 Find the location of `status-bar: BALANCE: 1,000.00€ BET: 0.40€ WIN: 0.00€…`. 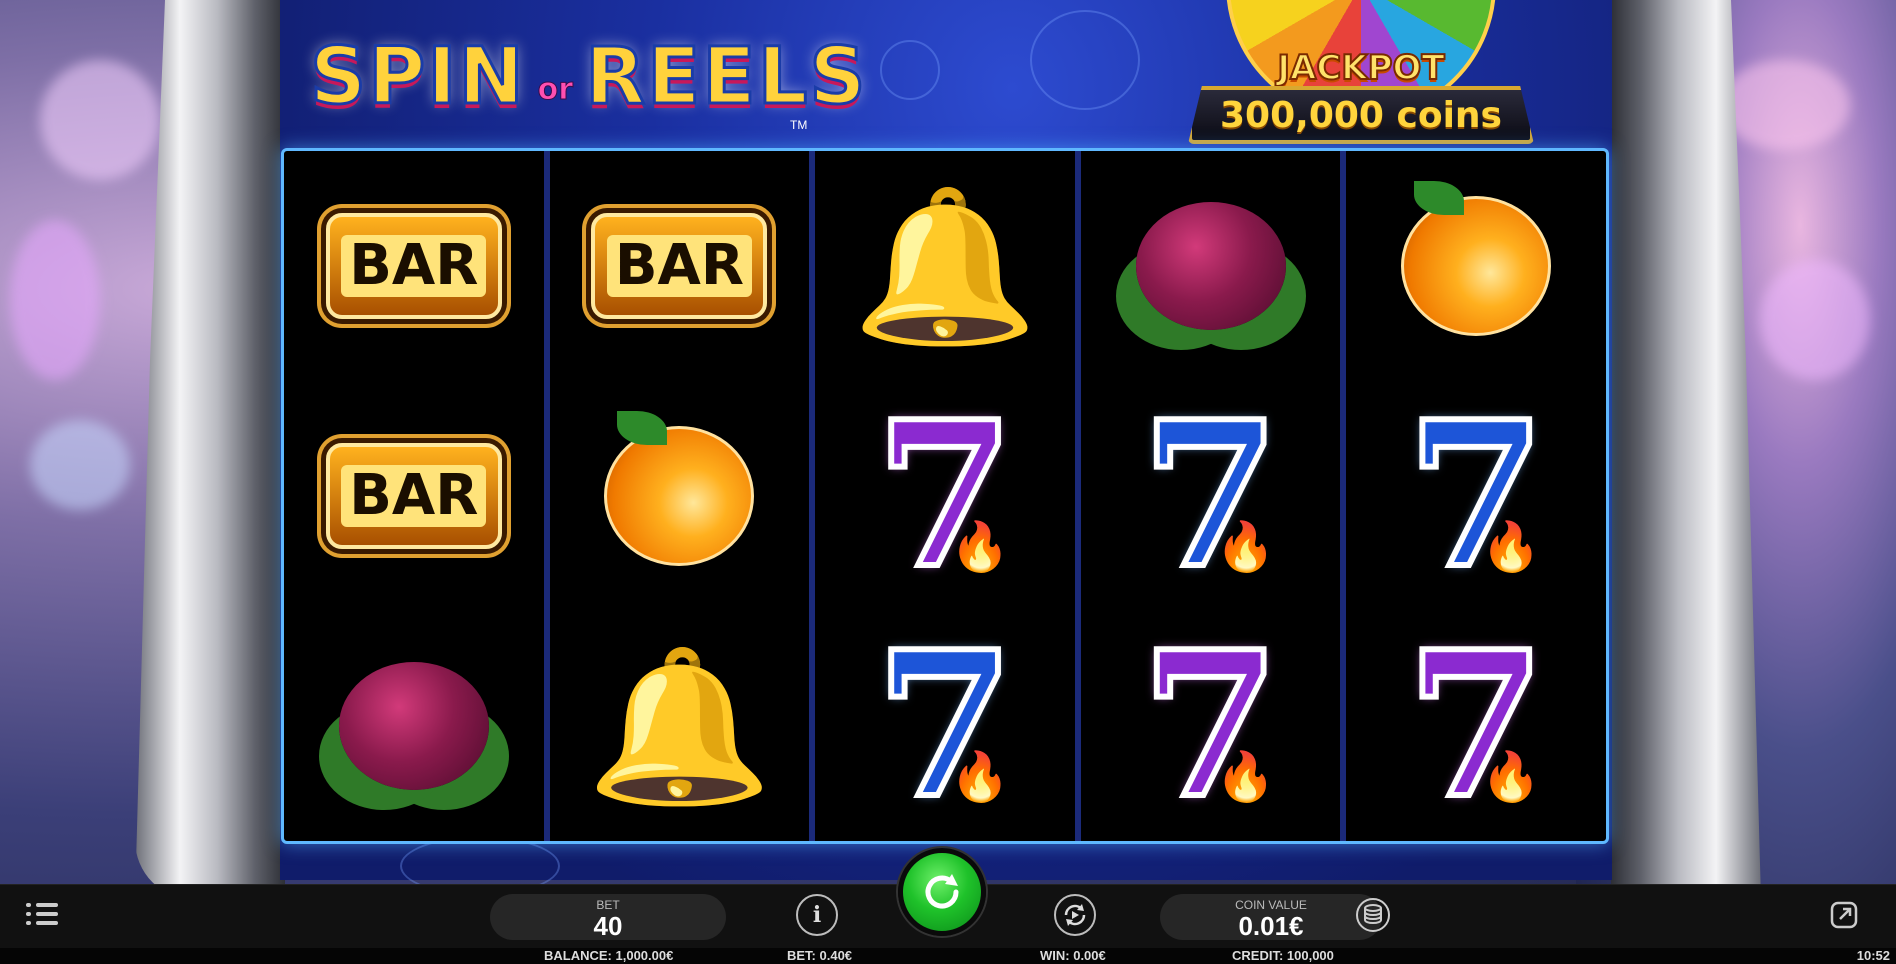

status-bar: BALANCE: 1,000.00€ BET: 0.40€ WIN: 0.00€… is located at coordinates (948, 956).